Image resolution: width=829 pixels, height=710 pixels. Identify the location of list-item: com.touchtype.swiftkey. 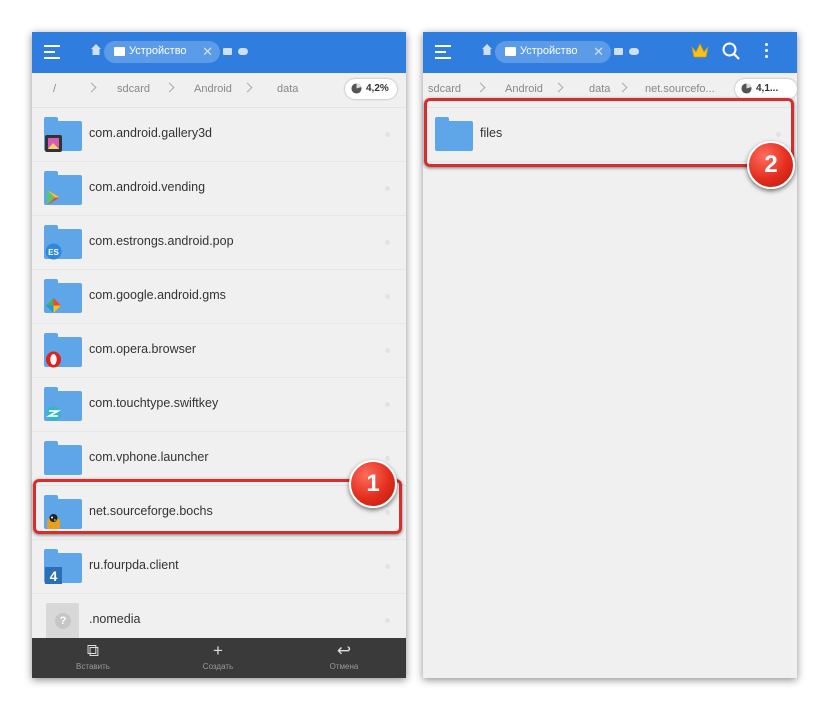
(219, 405).